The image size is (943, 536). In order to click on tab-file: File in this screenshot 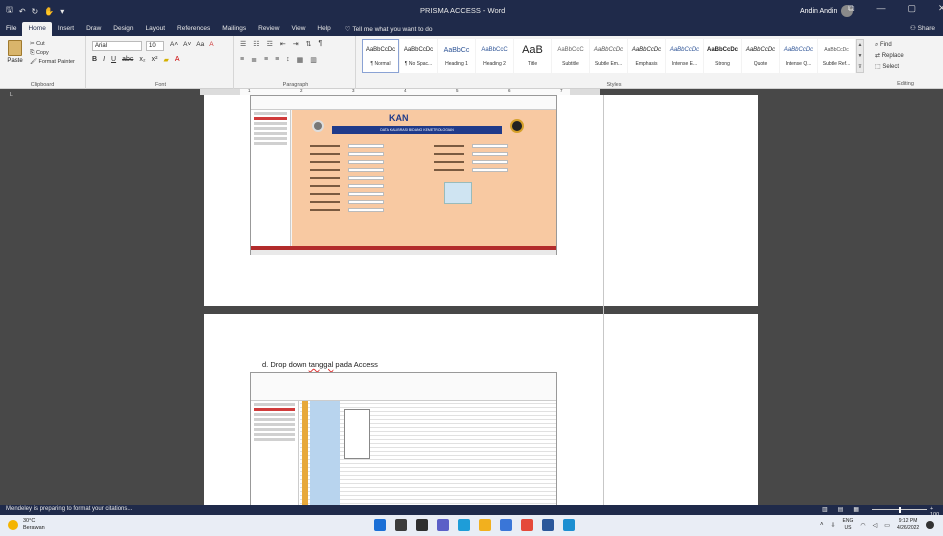, I will do `click(11, 29)`.